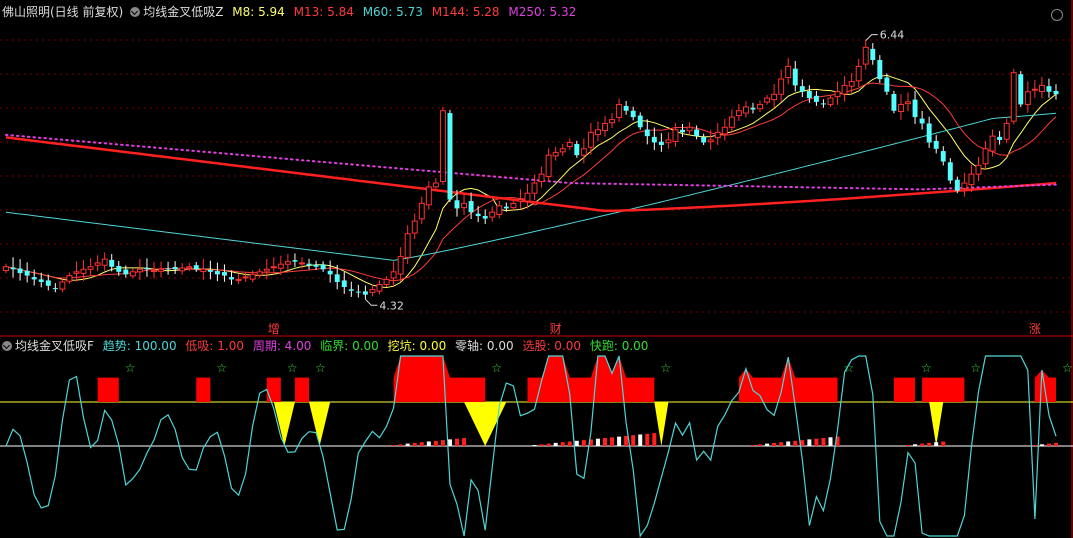  I want to click on low-price-label: 4.32, so click(391, 305).